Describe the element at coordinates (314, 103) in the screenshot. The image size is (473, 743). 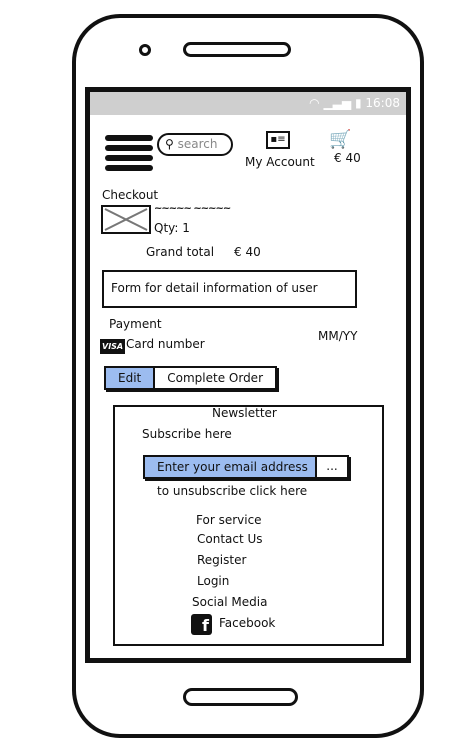
I see `wifi-icon: ◠` at that location.